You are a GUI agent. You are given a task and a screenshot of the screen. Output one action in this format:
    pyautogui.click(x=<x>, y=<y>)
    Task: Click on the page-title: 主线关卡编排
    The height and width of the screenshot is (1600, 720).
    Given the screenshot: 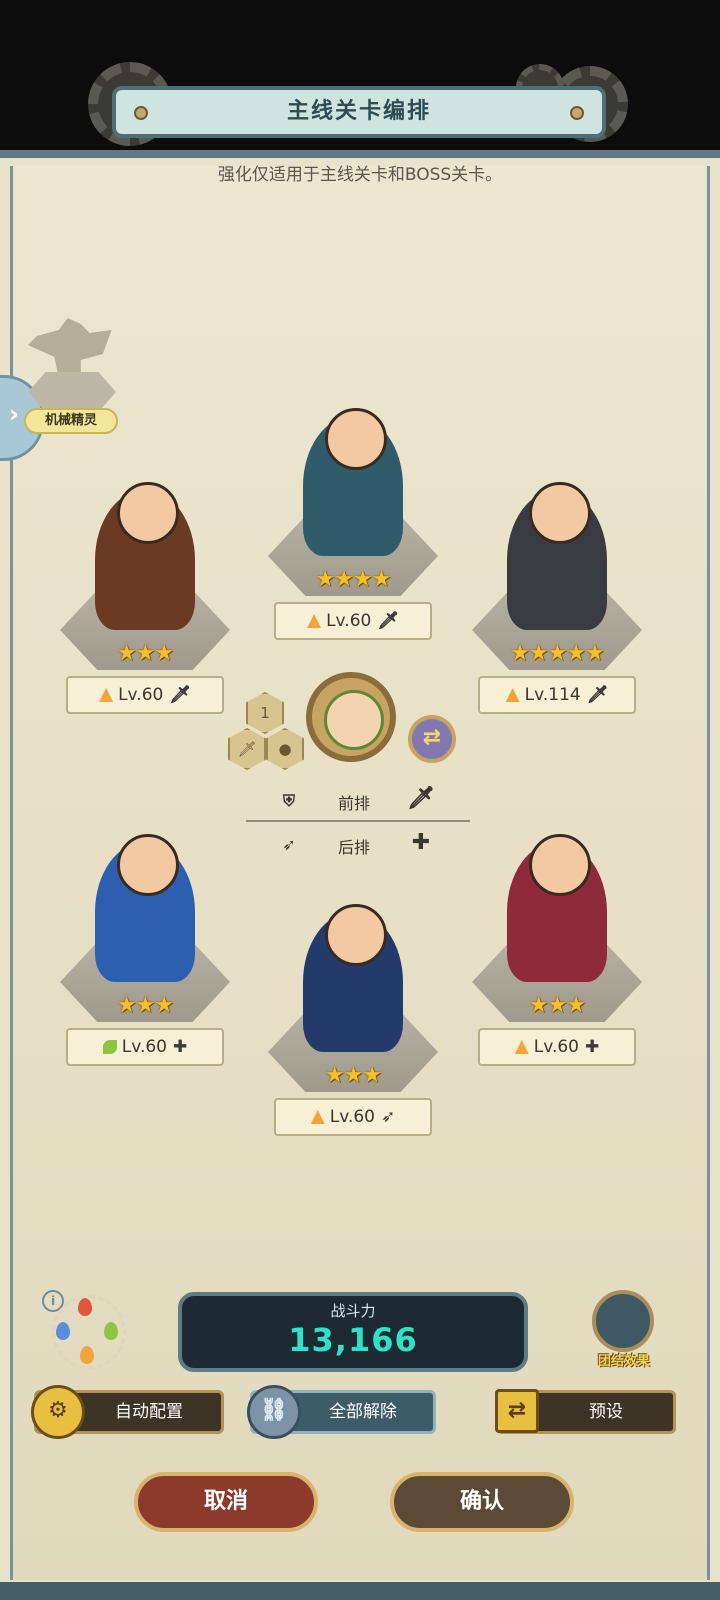 What is the action you would take?
    pyautogui.click(x=358, y=111)
    